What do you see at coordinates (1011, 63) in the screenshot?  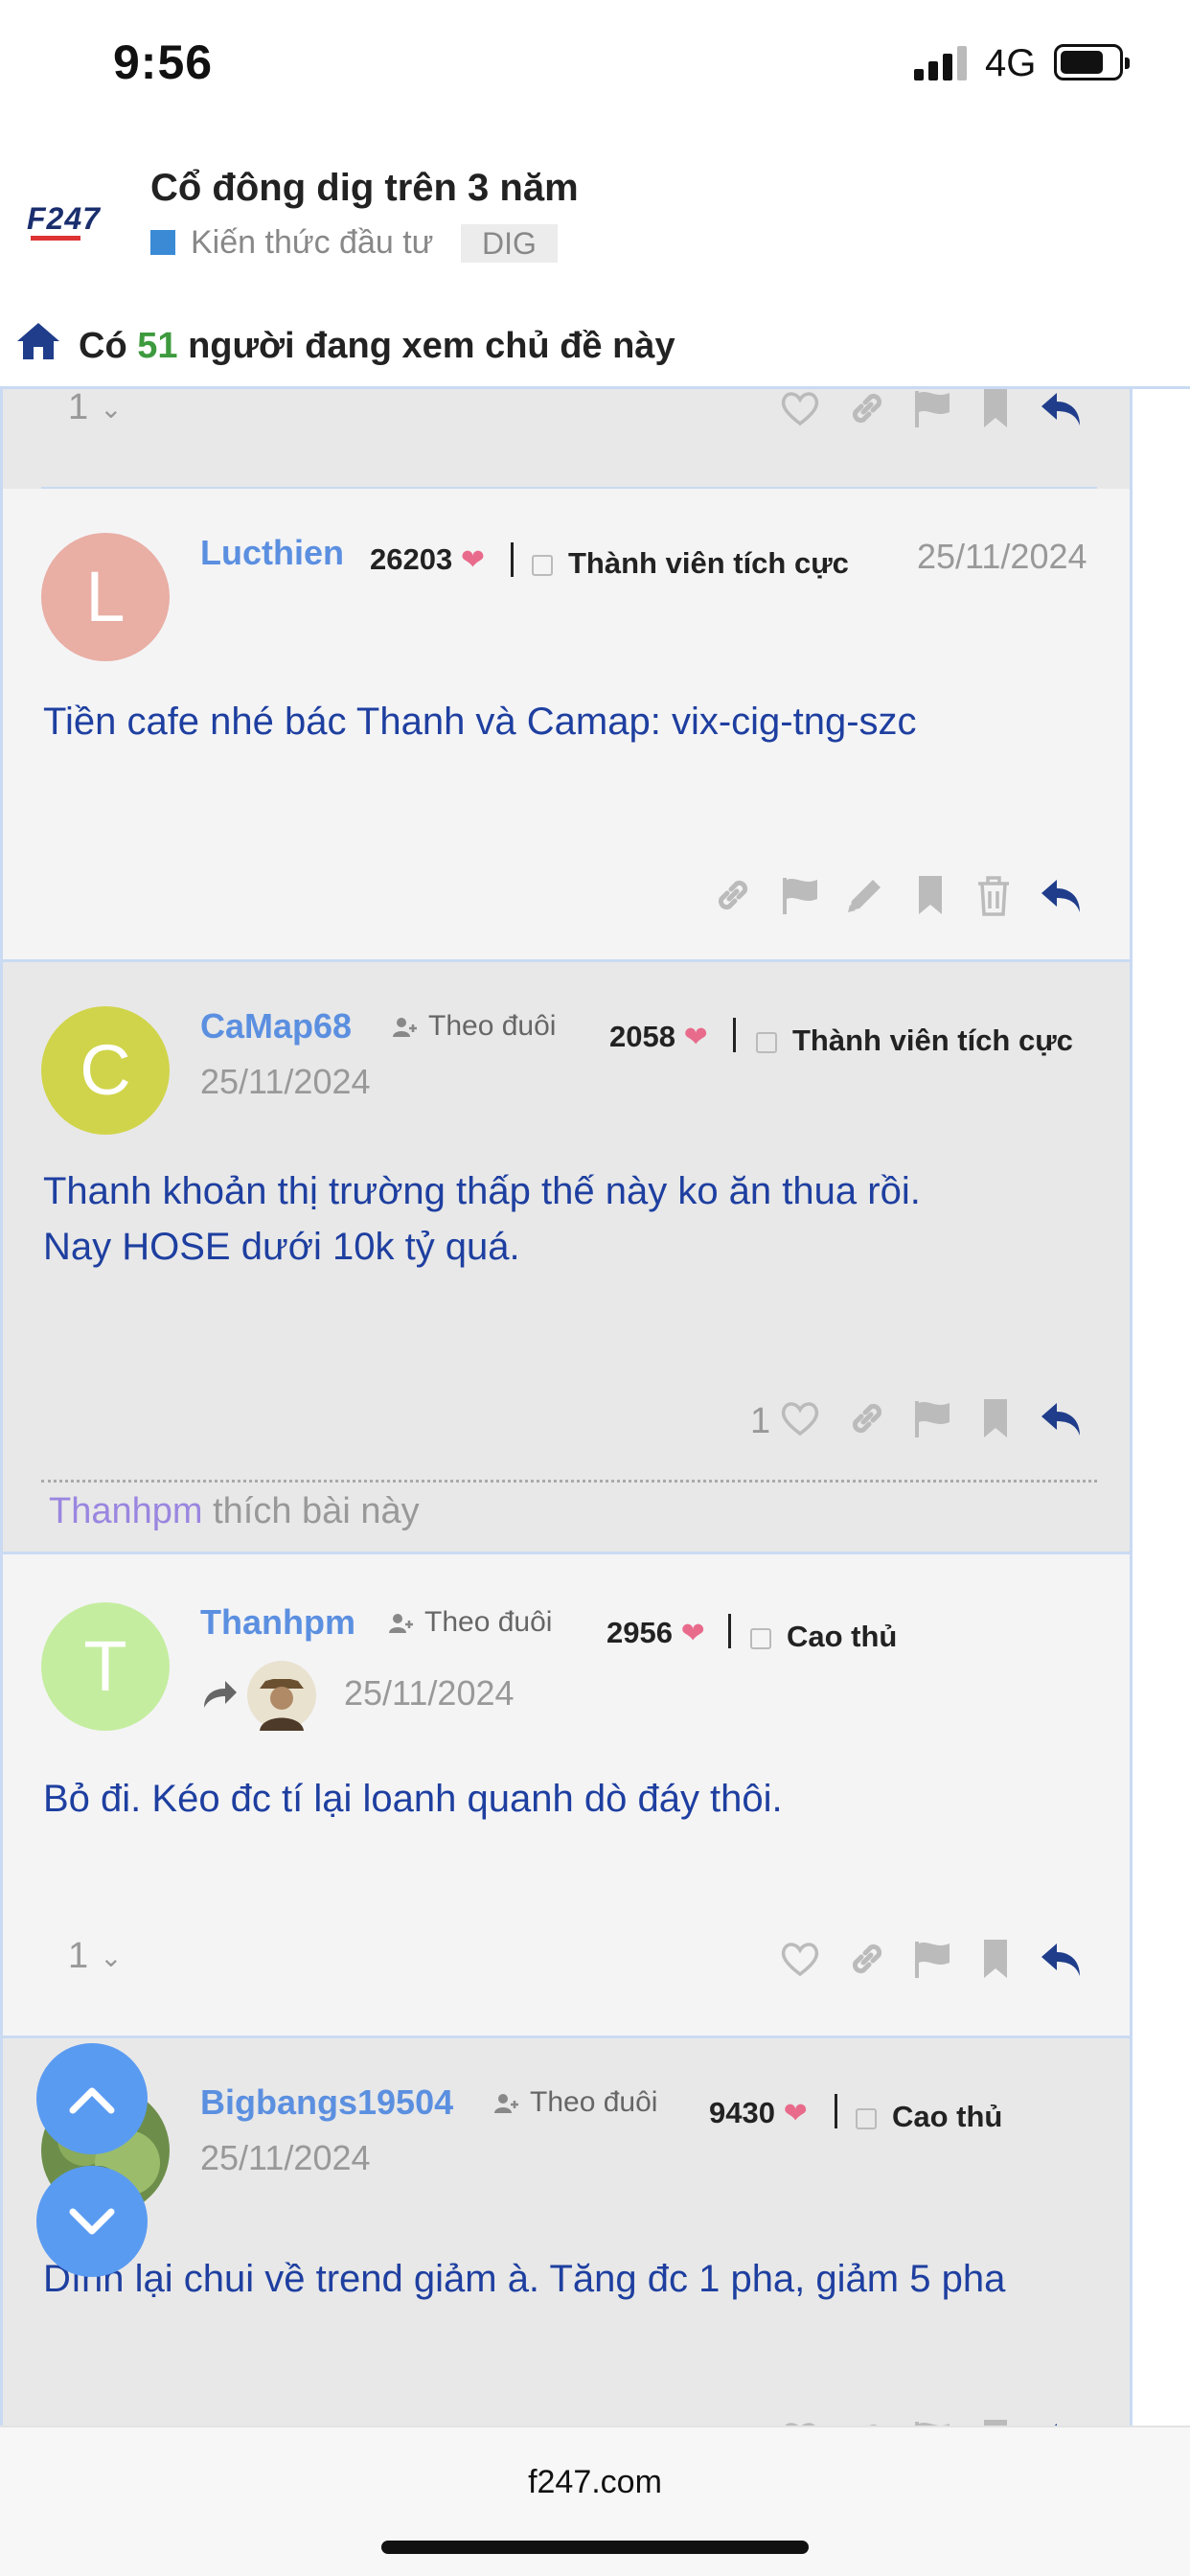 I see `network-type: 4G` at bounding box center [1011, 63].